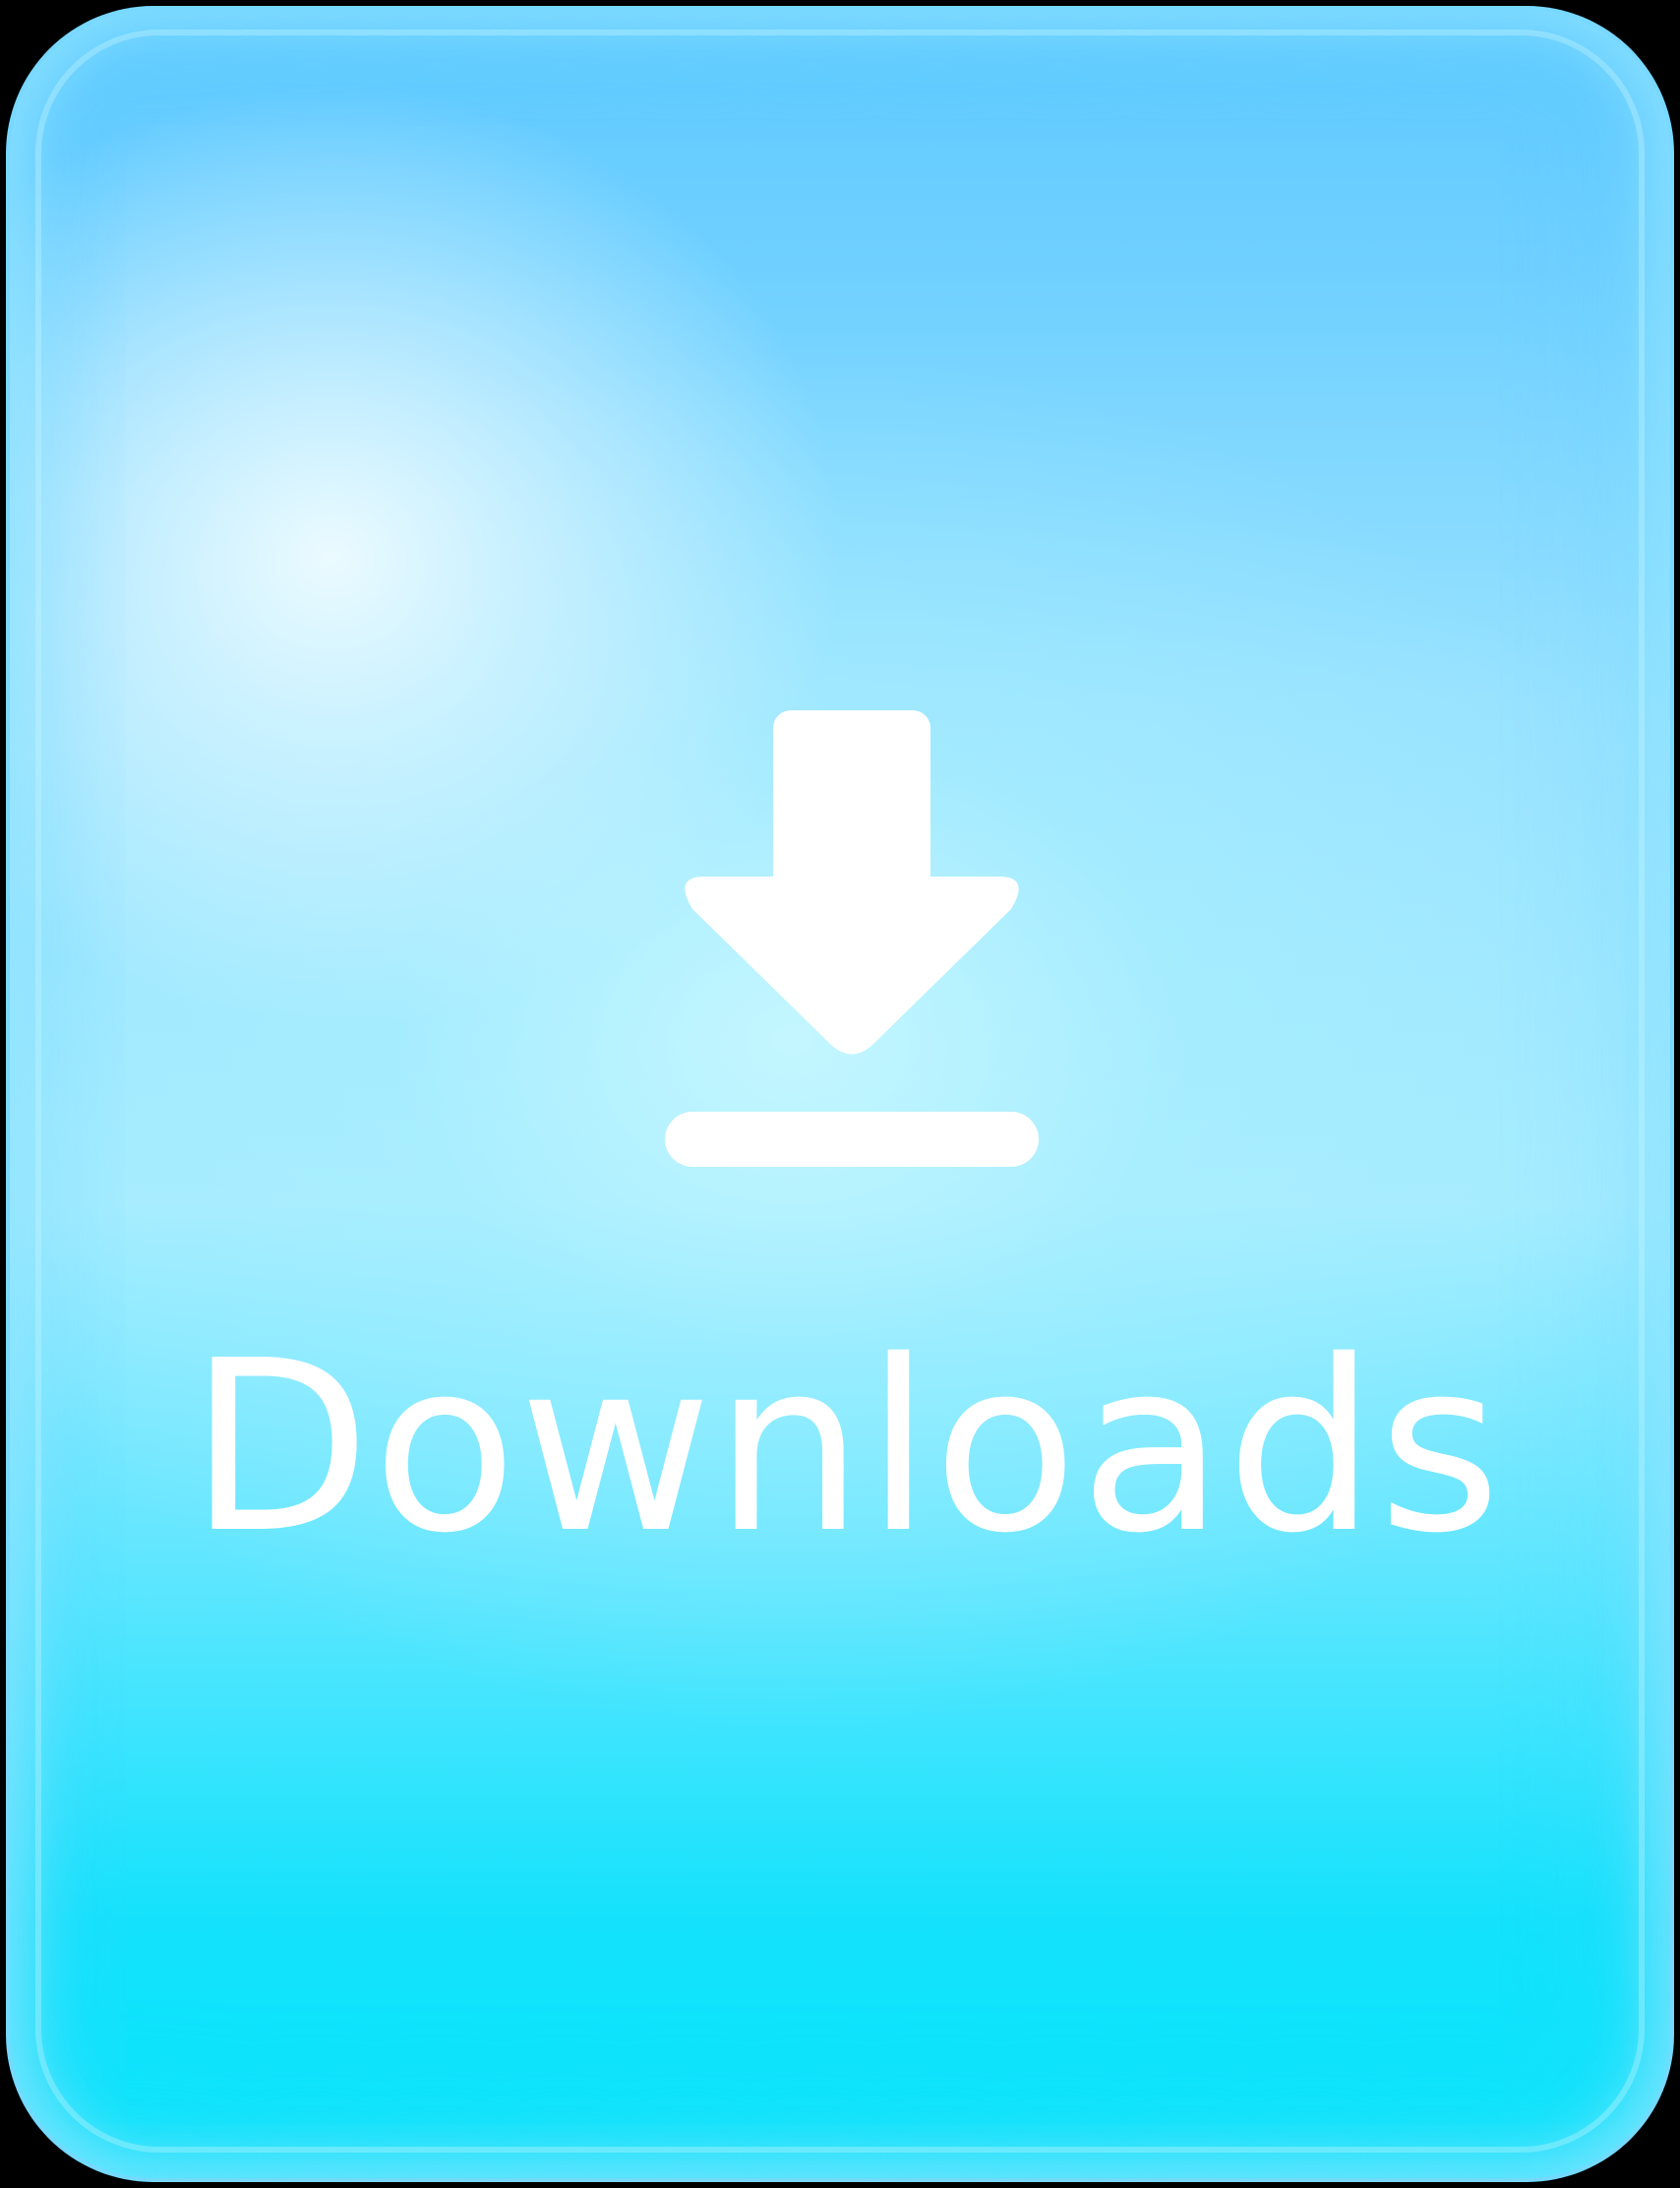 This screenshot has width=1680, height=2188. Describe the element at coordinates (852, 938) in the screenshot. I see `download-icon` at that location.